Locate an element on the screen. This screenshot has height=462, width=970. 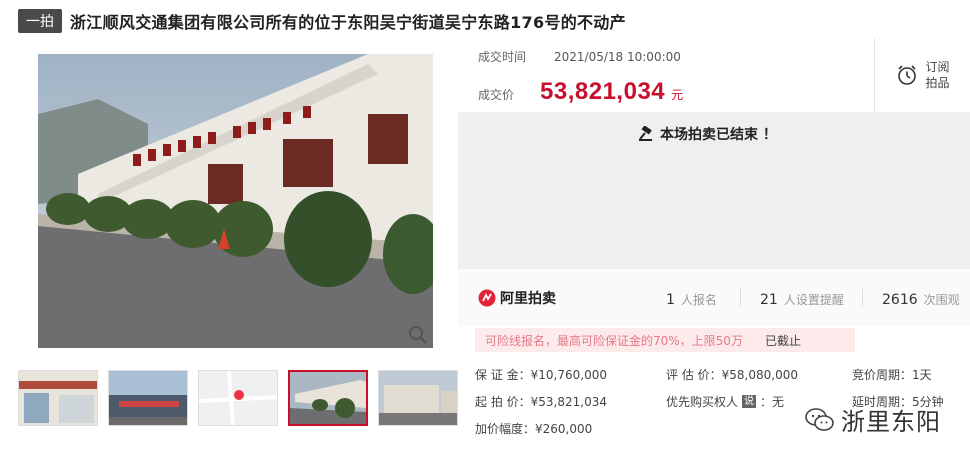
zoom-icon is located at coordinates (418, 335).